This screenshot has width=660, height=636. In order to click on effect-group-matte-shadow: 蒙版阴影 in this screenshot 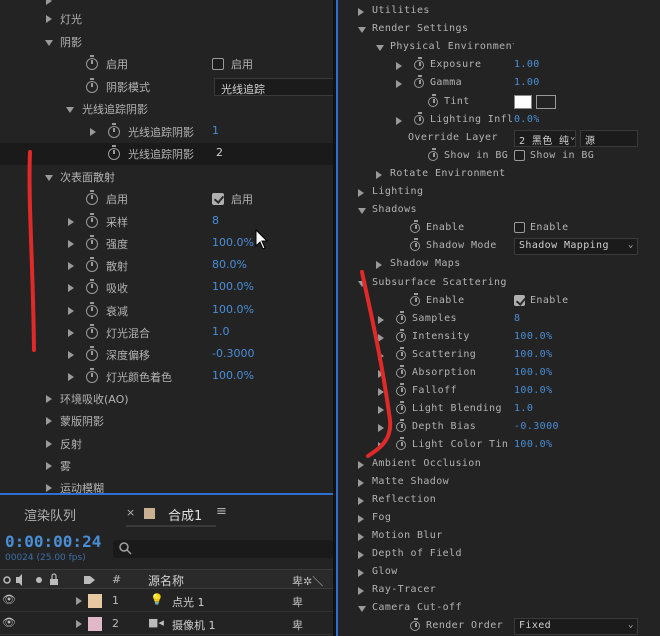, I will do `click(166, 421)`.